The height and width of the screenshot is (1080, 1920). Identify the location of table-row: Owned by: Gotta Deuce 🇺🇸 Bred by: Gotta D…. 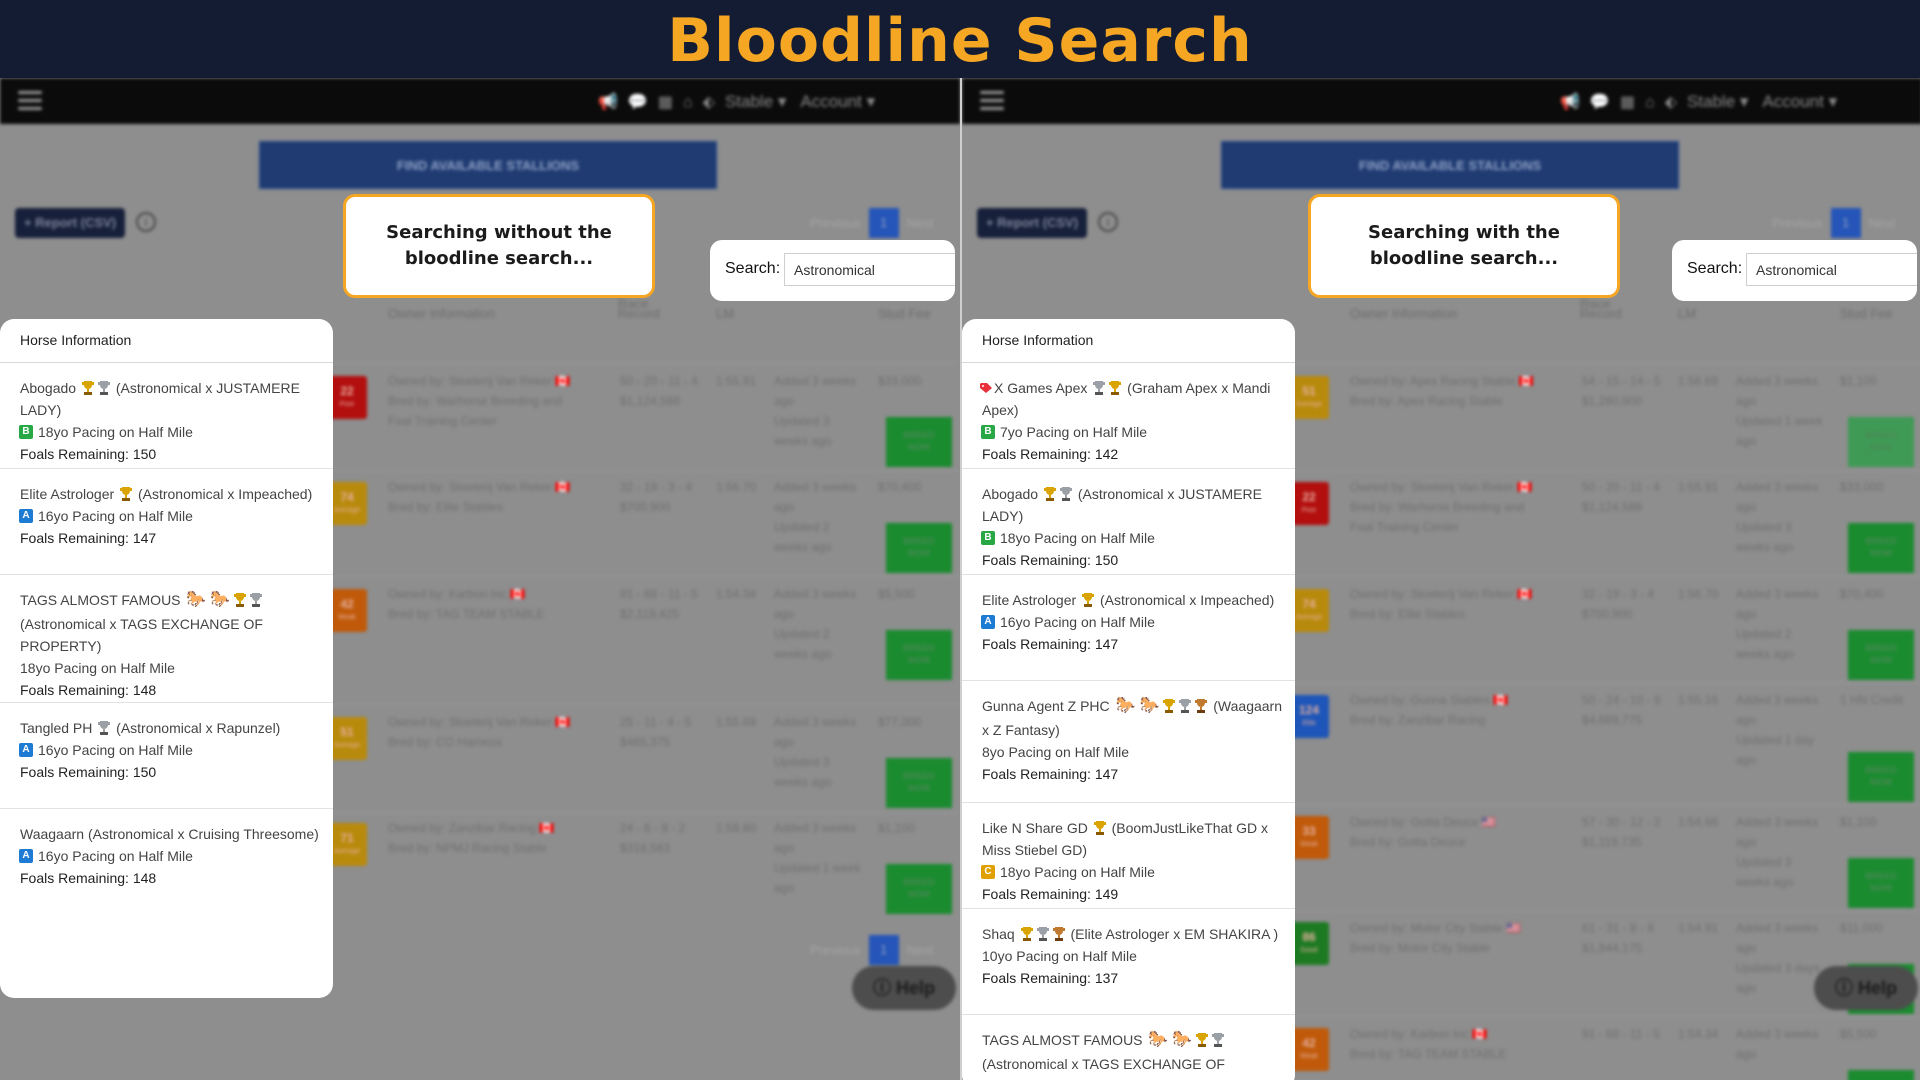
(1606, 858).